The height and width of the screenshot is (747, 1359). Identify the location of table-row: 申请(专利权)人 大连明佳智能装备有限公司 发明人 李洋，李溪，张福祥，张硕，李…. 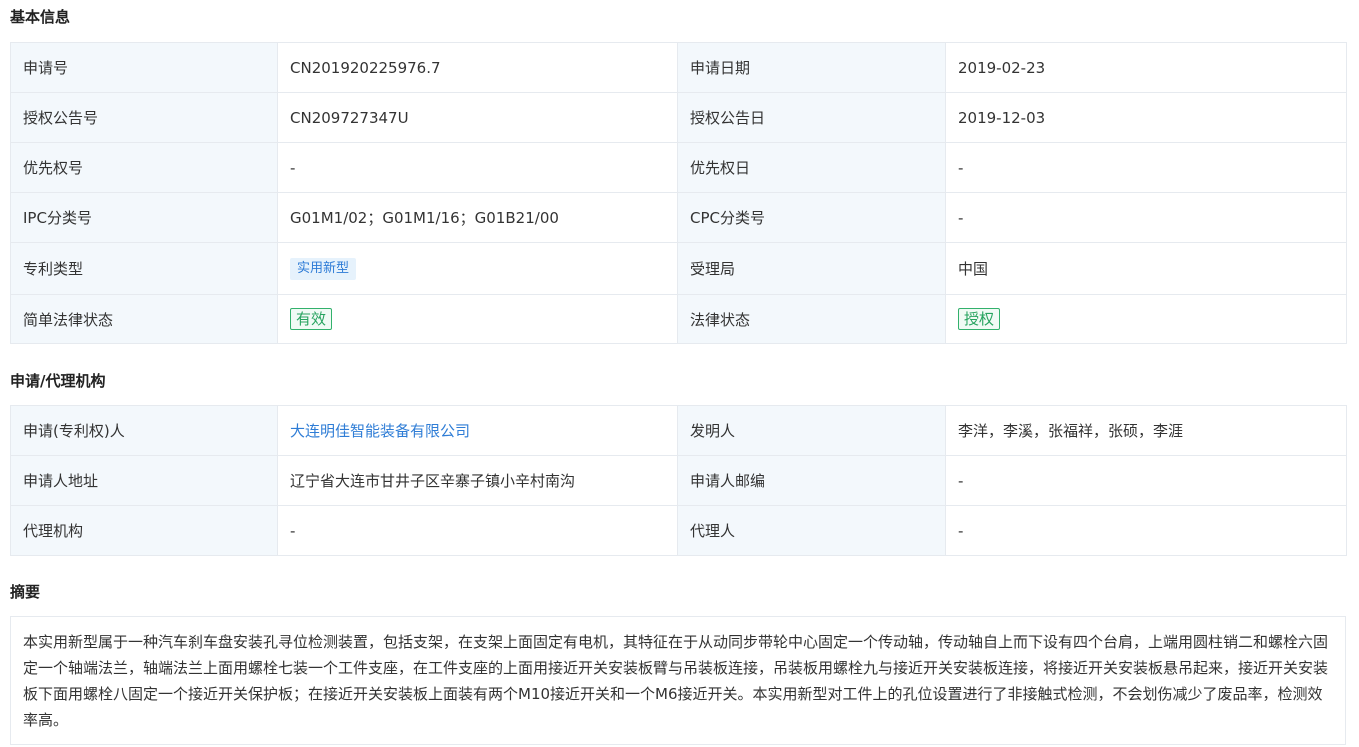
(678, 430).